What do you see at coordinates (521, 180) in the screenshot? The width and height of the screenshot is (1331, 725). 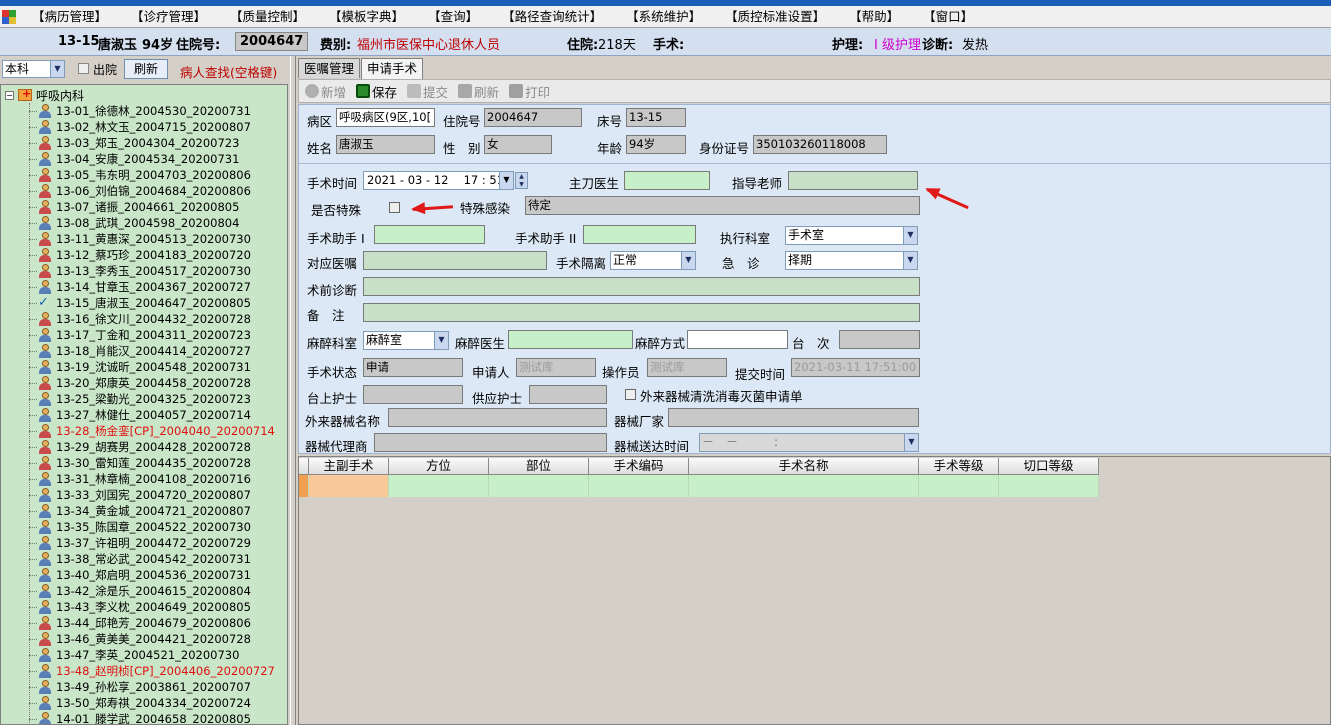 I see `time-spinner: ▲ ▼` at bounding box center [521, 180].